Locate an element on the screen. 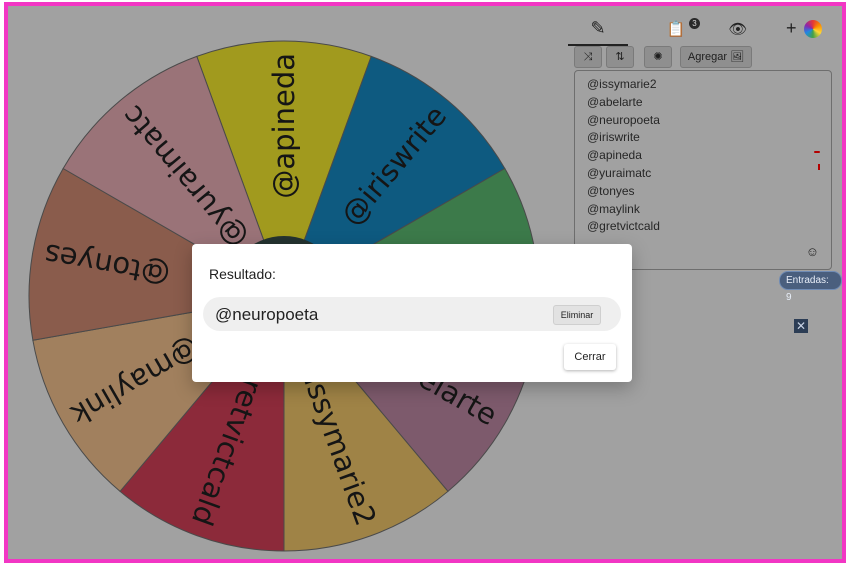 The image size is (858, 570). close-button: Cerrar is located at coordinates (590, 357).